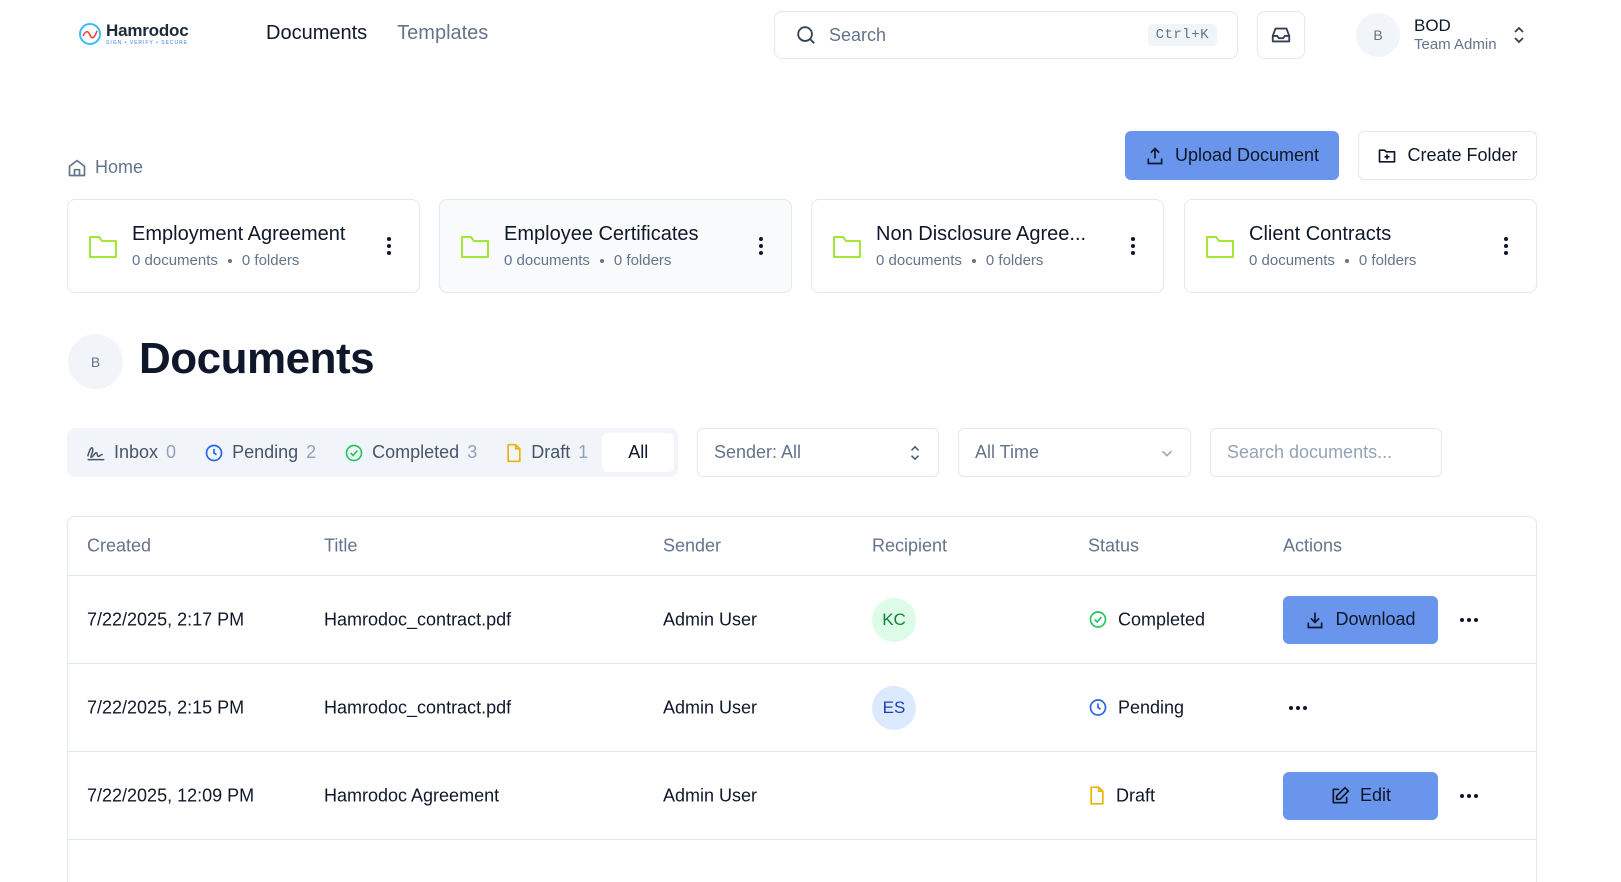 The height and width of the screenshot is (882, 1621). What do you see at coordinates (1074, 452) in the screenshot?
I see `time-filter: All Time` at bounding box center [1074, 452].